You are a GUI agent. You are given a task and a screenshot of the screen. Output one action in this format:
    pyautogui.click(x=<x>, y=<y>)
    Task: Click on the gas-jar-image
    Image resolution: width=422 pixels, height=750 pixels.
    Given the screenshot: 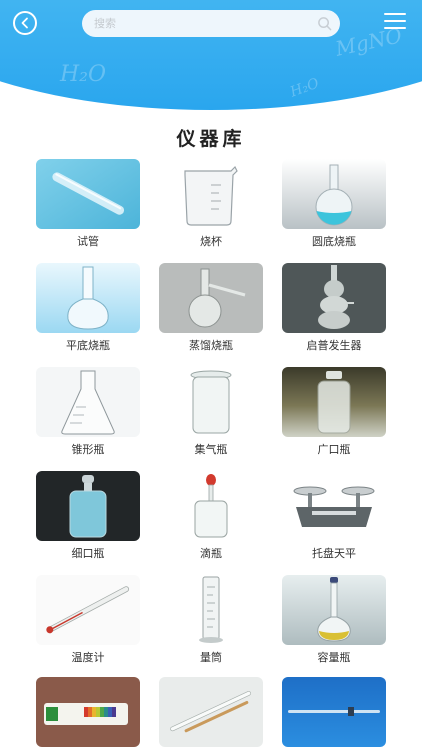 What is the action you would take?
    pyautogui.click(x=211, y=402)
    